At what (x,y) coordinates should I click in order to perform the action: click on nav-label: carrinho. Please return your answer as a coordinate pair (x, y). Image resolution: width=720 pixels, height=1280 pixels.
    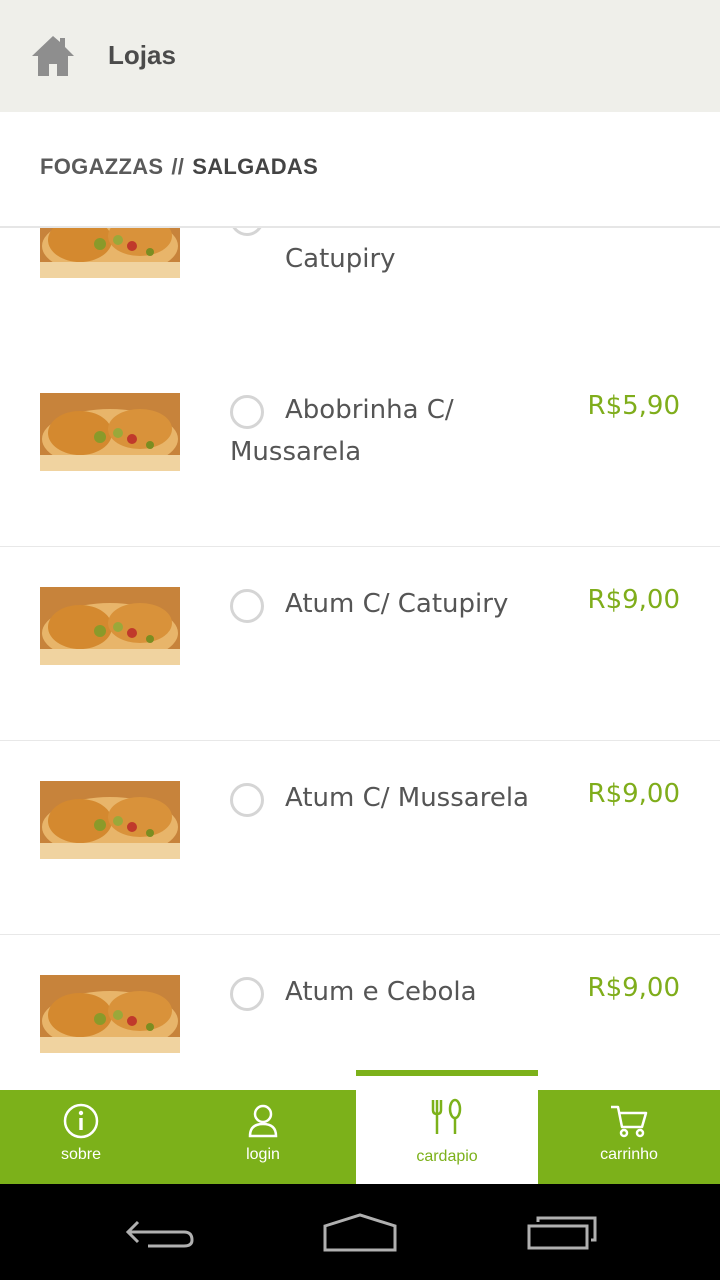
    Looking at the image, I should click on (629, 1154).